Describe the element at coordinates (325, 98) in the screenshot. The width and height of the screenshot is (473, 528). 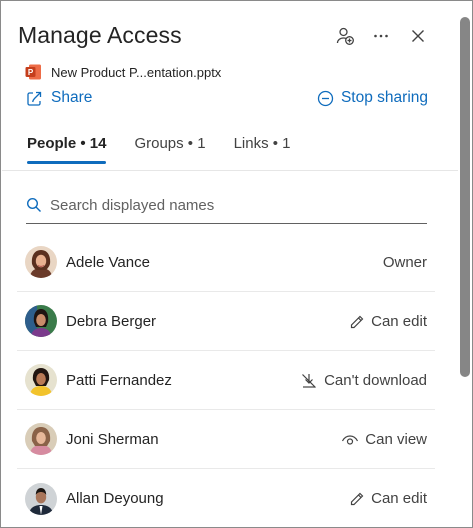
I see `stop-circle-icon` at that location.